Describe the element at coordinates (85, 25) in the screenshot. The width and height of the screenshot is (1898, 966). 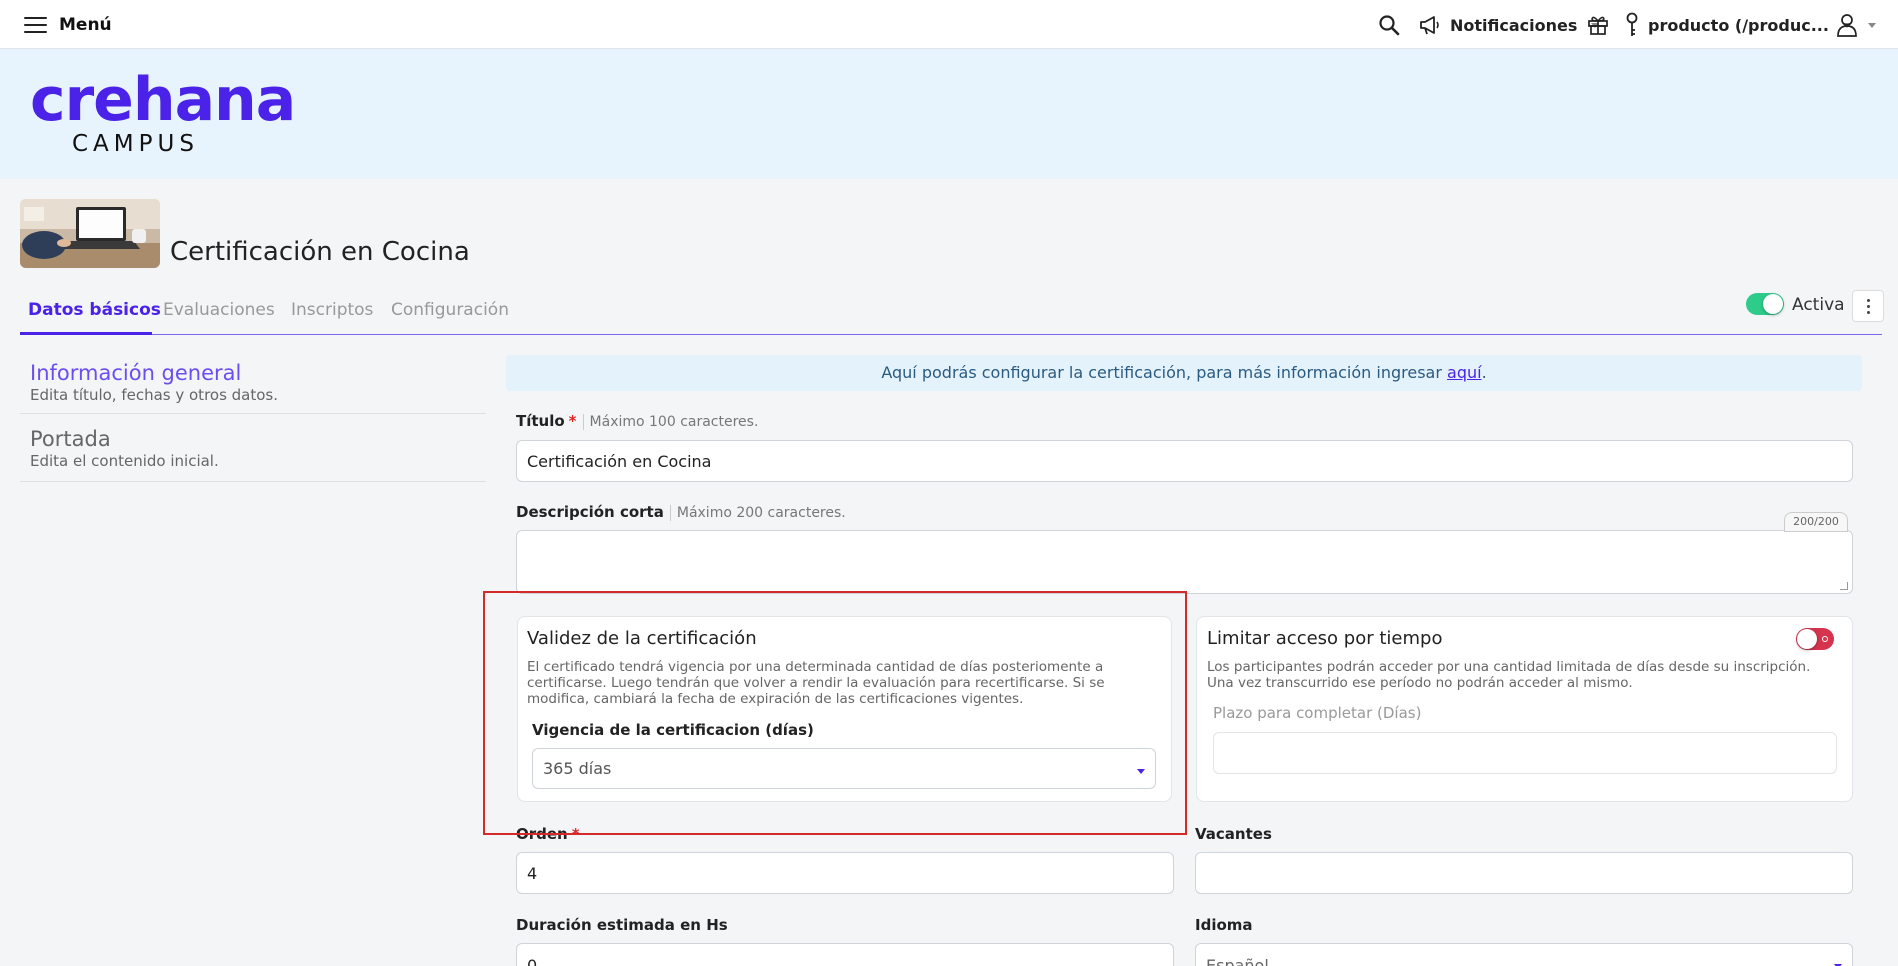
I see `menu-label: Menú` at that location.